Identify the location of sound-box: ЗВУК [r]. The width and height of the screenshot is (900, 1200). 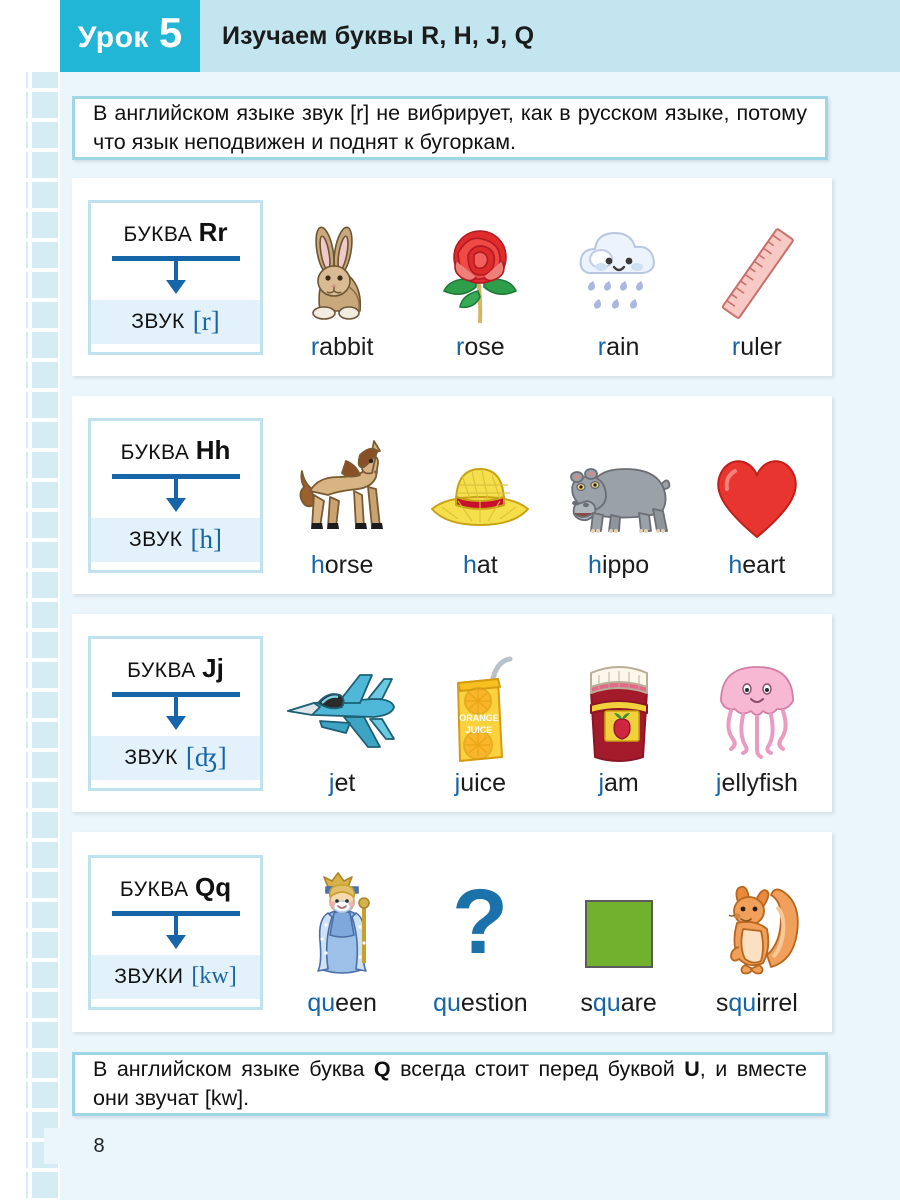
(175, 321).